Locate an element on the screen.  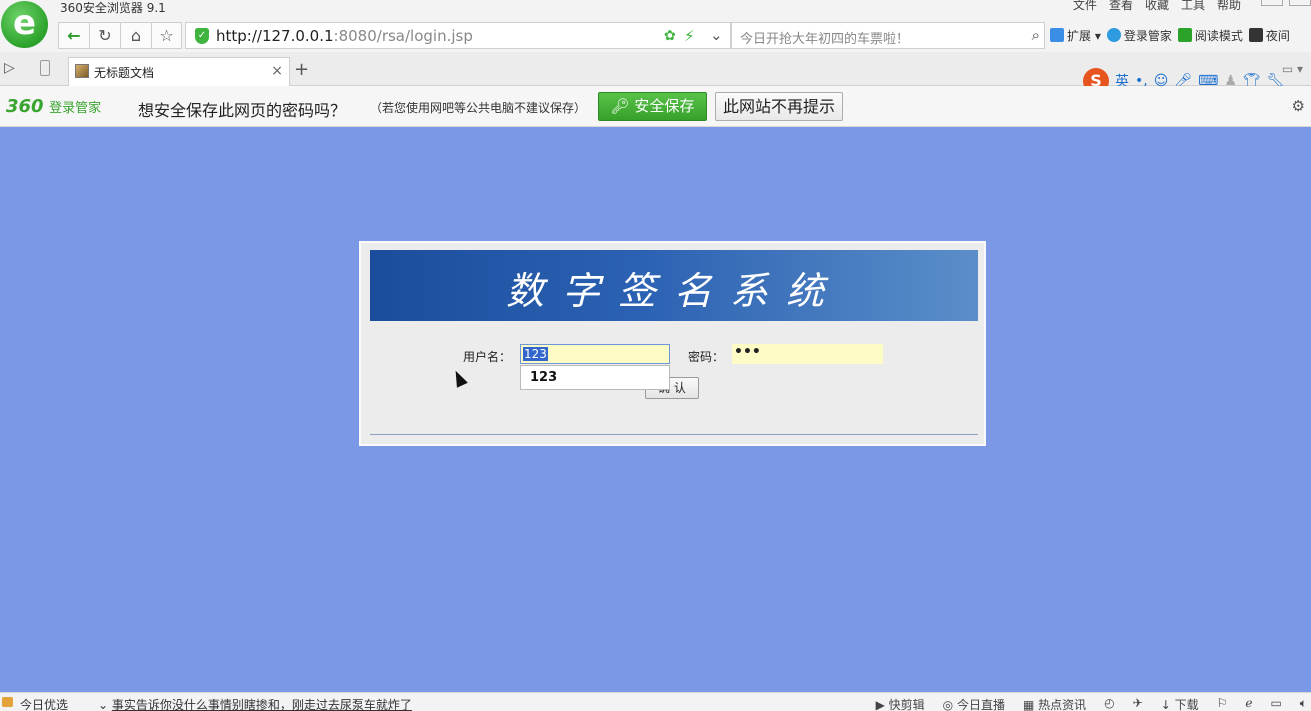
extensions-icon is located at coordinates (1057, 35).